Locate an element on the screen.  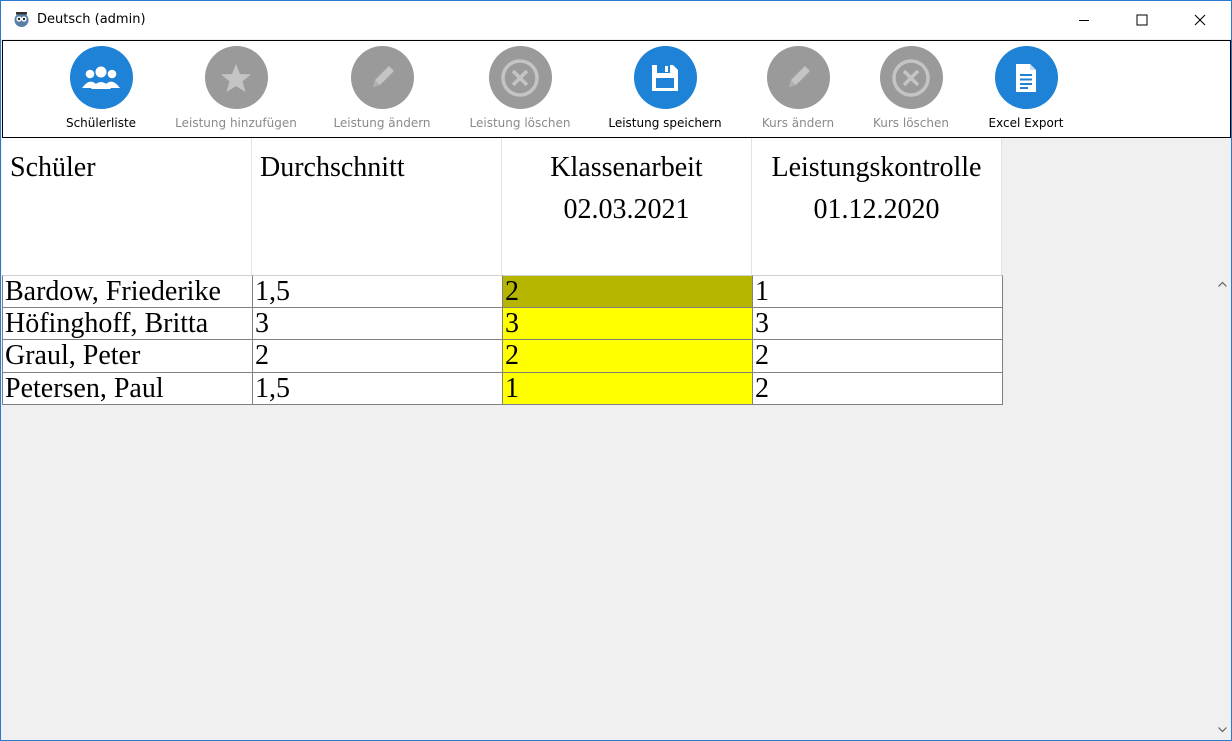
leistung-aendern-button: Leistung ändern is located at coordinates (382, 89).